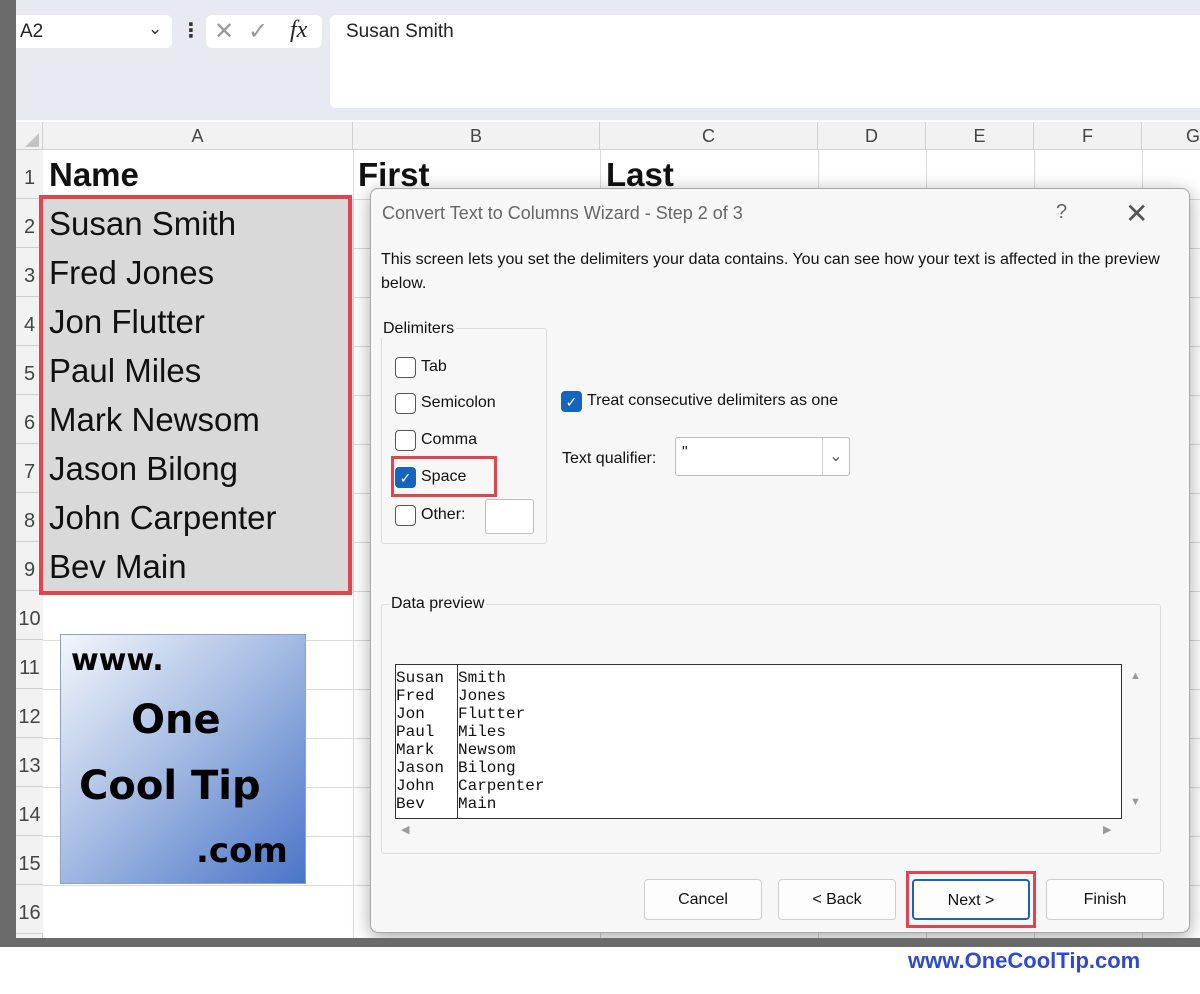 The width and height of the screenshot is (1200, 994). What do you see at coordinates (482, 732) in the screenshot?
I see `preview-cell: Miles` at bounding box center [482, 732].